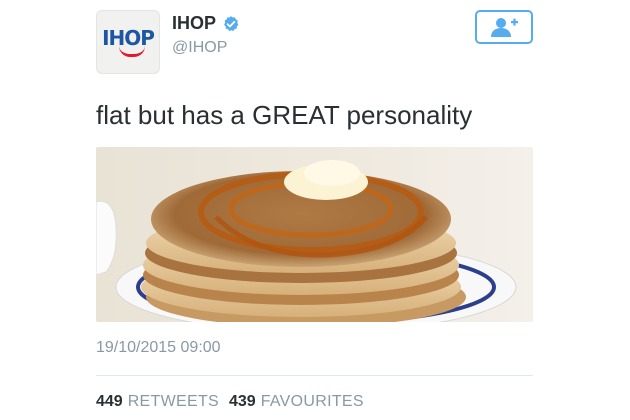  I want to click on display-name: IHOP, so click(194, 23).